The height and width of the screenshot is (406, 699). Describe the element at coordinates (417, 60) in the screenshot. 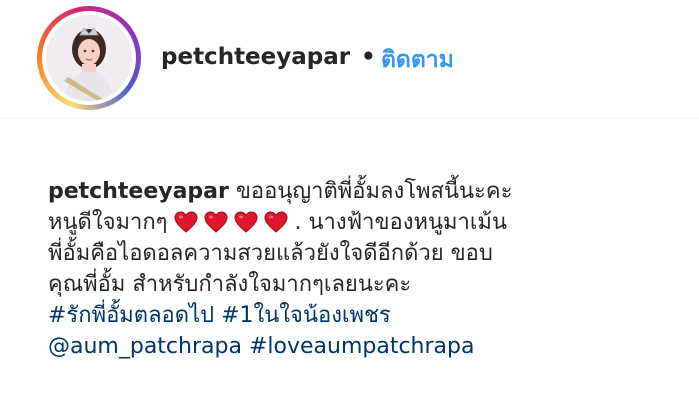

I see `follow-button: ติดตาม` at that location.